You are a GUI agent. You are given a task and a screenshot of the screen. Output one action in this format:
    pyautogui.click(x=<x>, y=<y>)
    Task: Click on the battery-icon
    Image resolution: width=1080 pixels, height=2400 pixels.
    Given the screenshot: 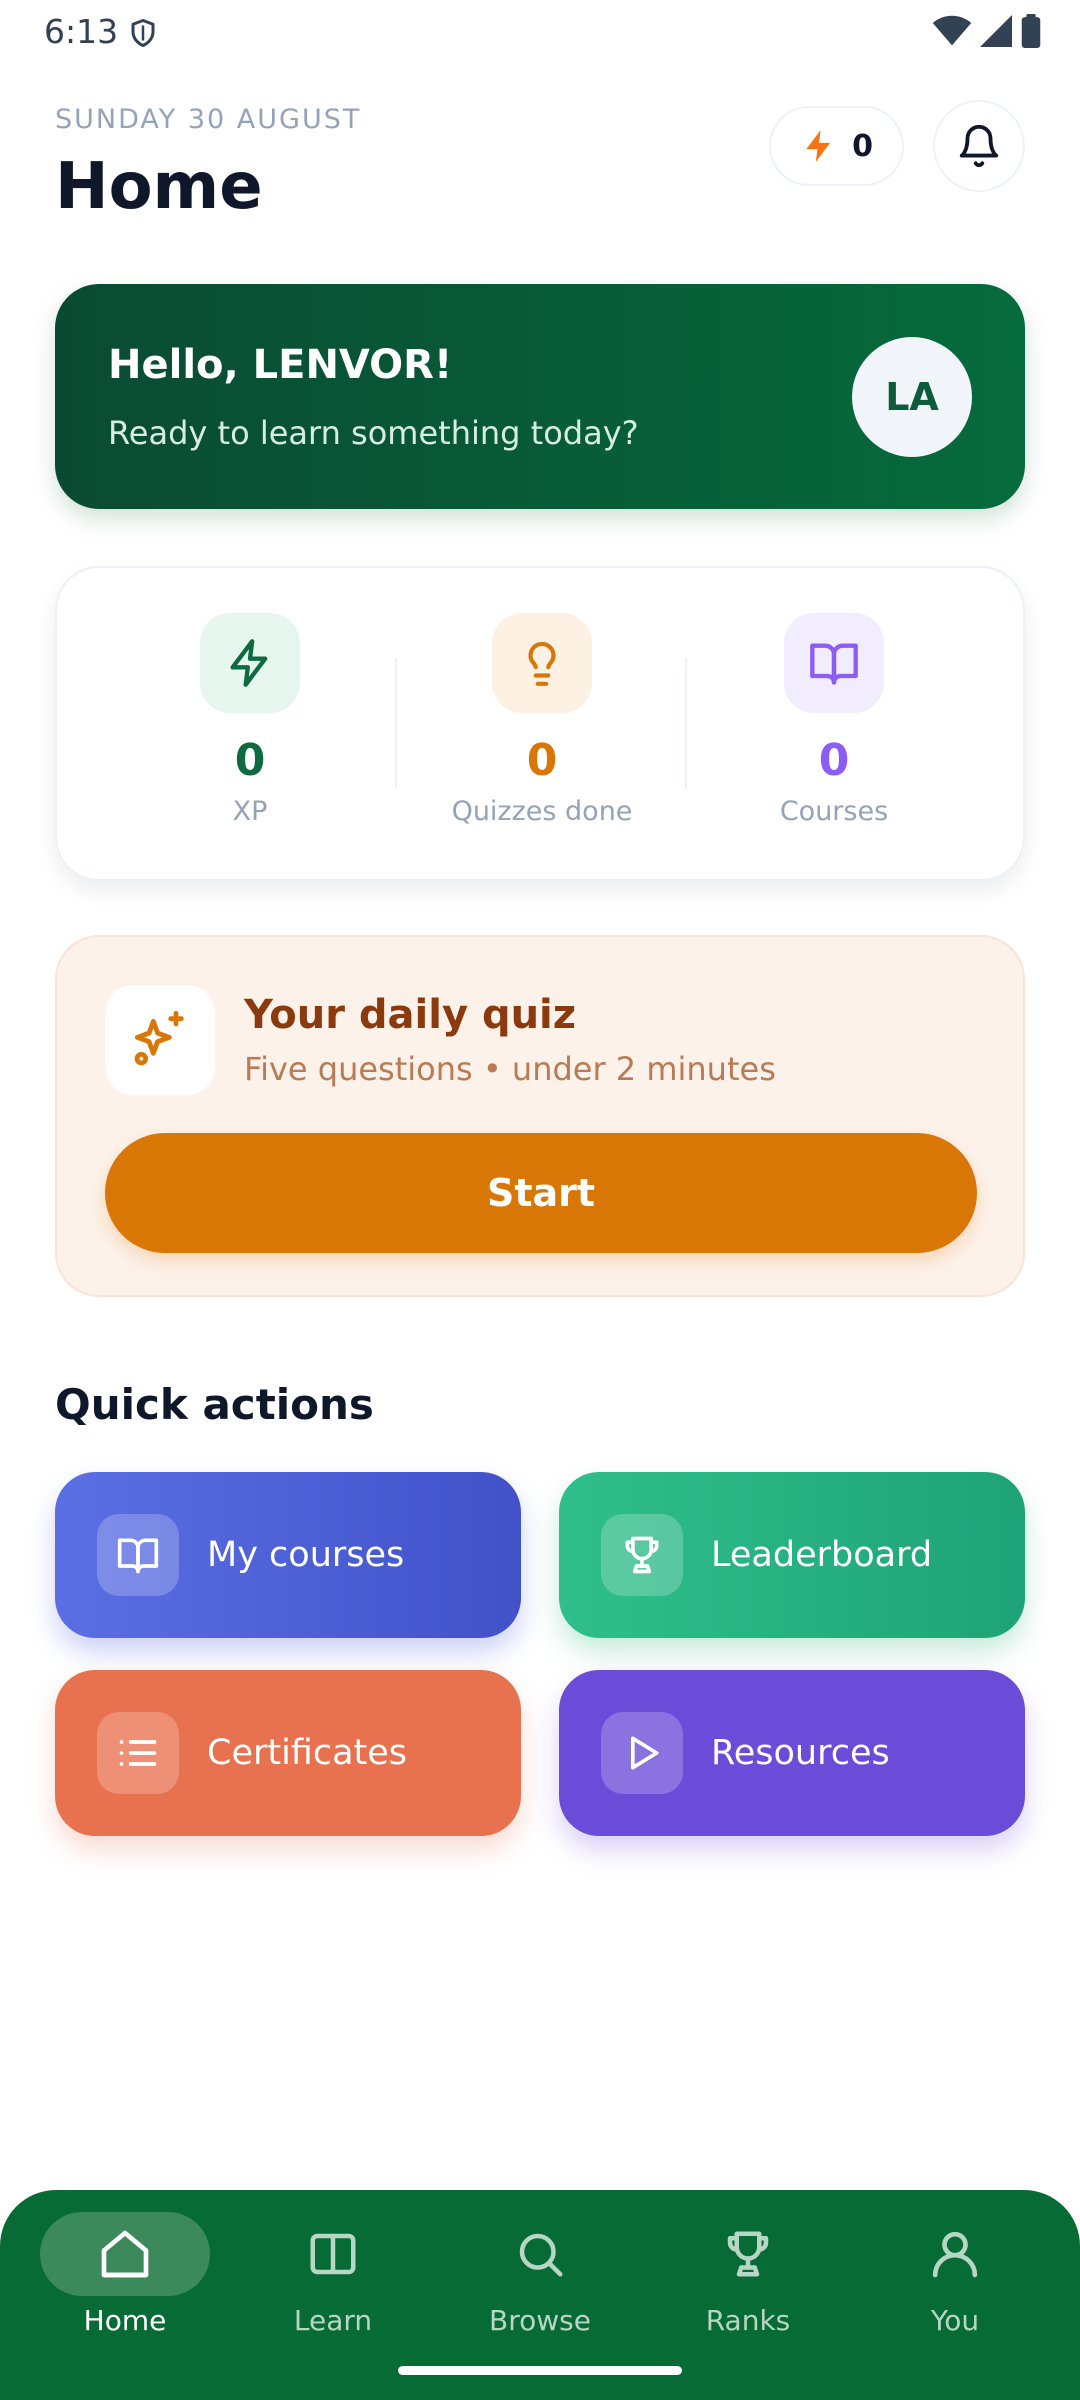 What is the action you would take?
    pyautogui.click(x=1031, y=31)
    